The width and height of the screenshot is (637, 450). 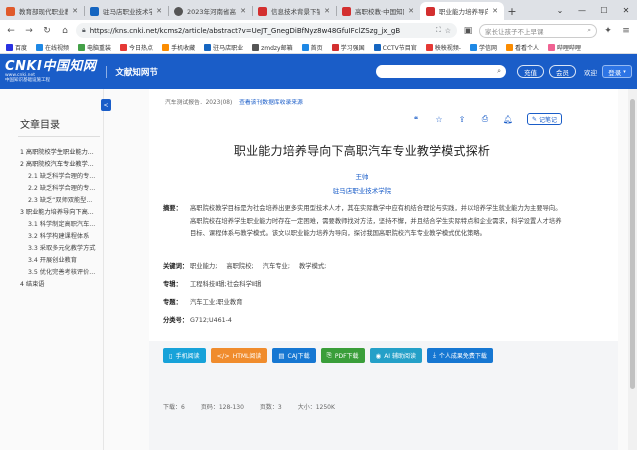 What do you see at coordinates (485, 119) in the screenshot?
I see `print-icon: ⎙` at bounding box center [485, 119].